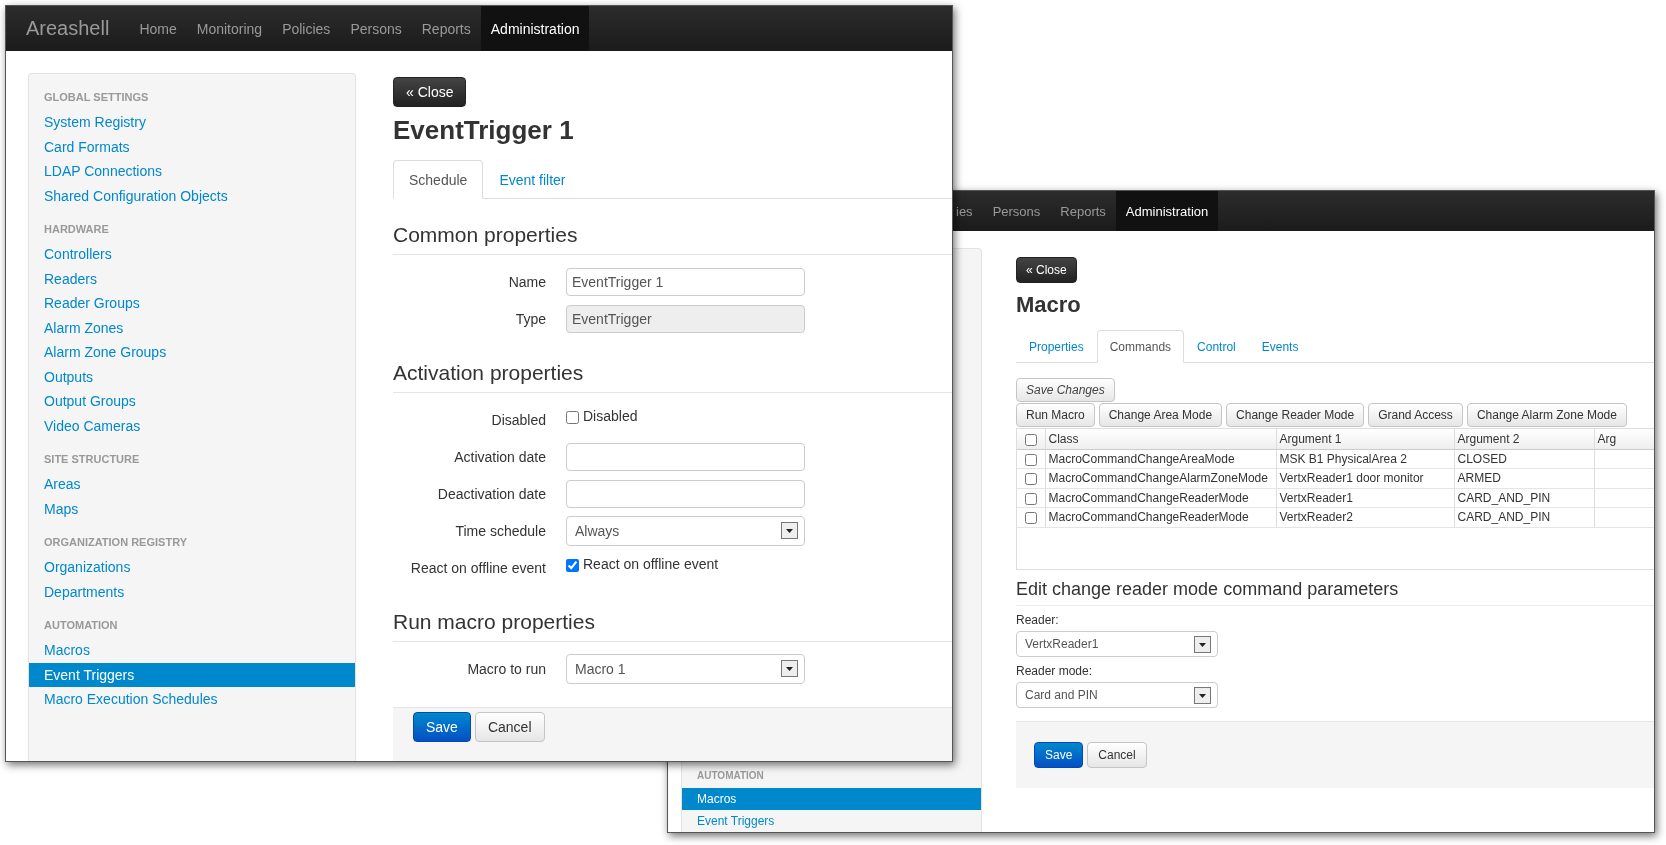 The width and height of the screenshot is (1666, 845). What do you see at coordinates (1280, 346) in the screenshot?
I see `tab: Events` at bounding box center [1280, 346].